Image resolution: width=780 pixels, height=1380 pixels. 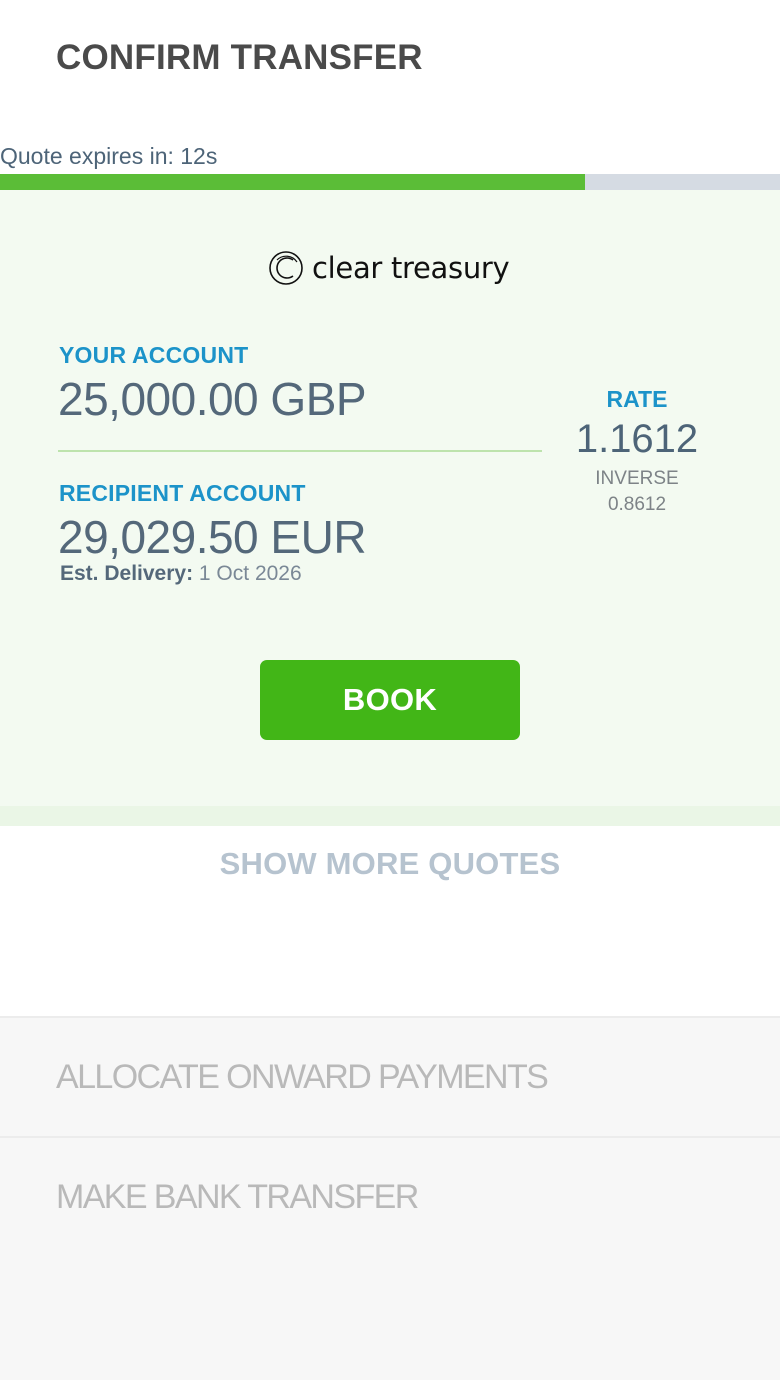 I want to click on show-more-quotes-link: SHOW MORE QUOTES, so click(x=390, y=864).